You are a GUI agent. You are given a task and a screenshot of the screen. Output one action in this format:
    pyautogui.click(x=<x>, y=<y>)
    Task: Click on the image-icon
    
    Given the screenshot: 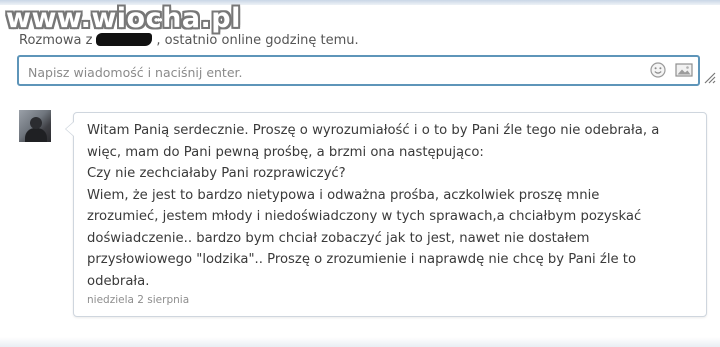 What is the action you would take?
    pyautogui.click(x=684, y=70)
    